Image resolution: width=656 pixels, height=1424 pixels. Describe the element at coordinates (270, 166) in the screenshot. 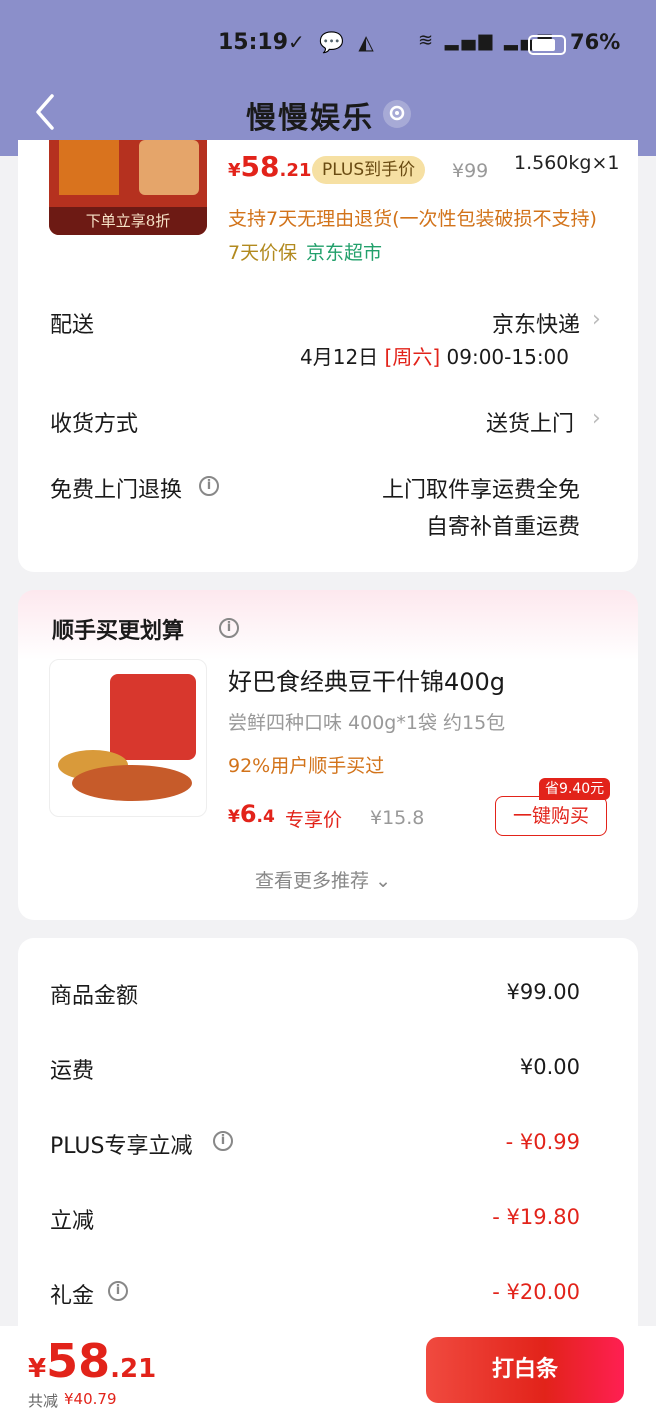

I see `product-price: ¥58.21` at that location.